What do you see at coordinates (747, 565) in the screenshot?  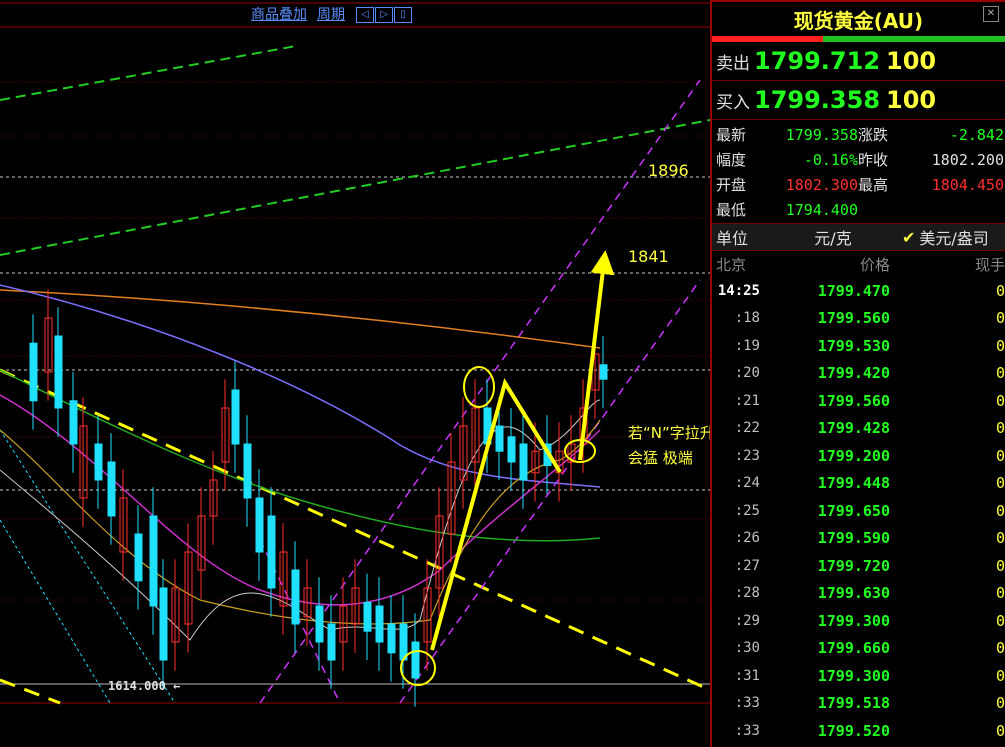 I see `tick-time: :27` at bounding box center [747, 565].